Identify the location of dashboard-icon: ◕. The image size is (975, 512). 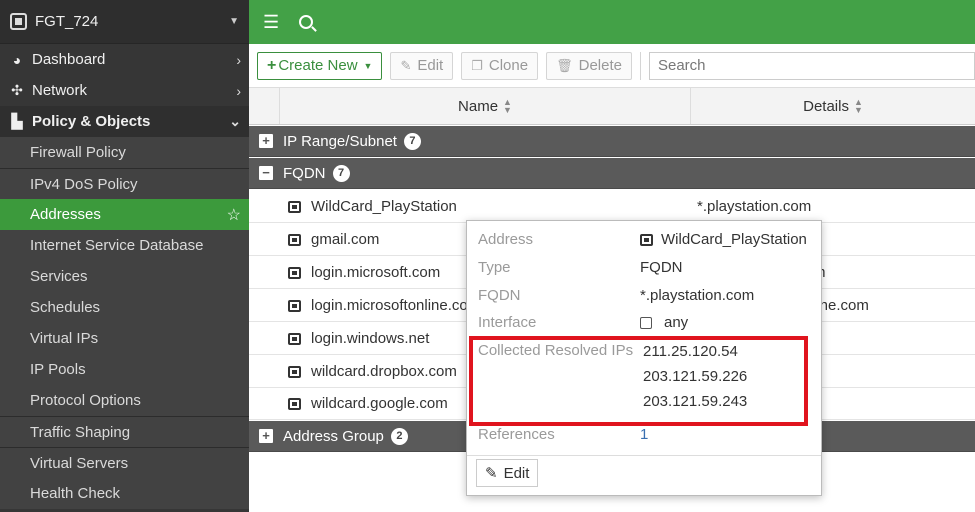
(17, 59).